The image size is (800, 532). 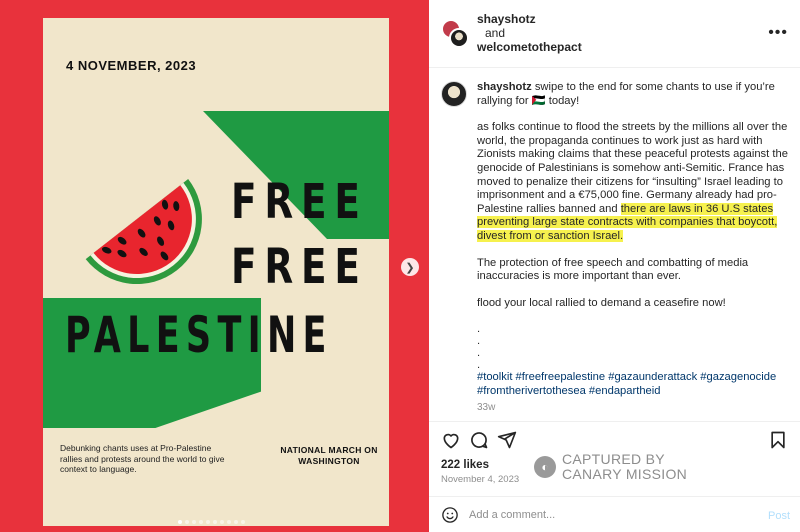 I want to click on bookmark-icon, so click(x=778, y=440).